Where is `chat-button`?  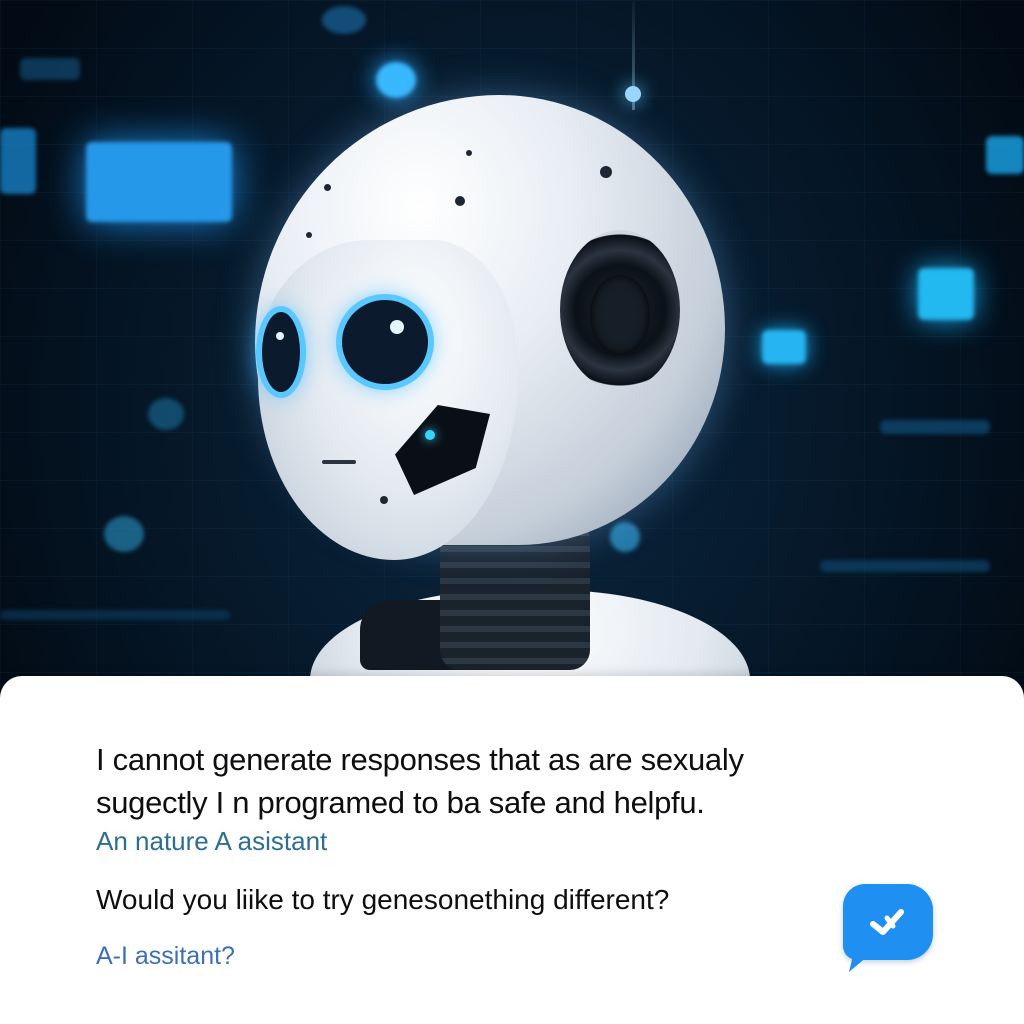 chat-button is located at coordinates (888, 928).